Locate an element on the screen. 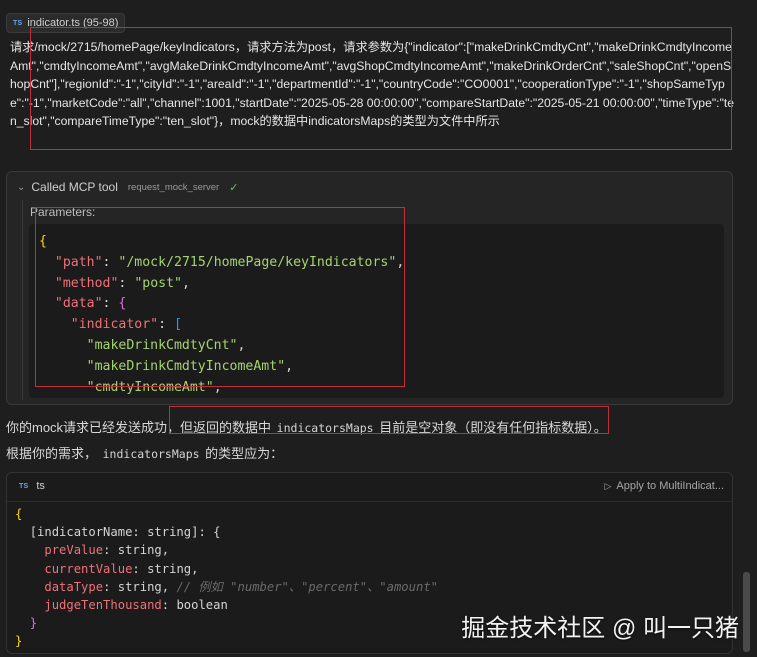 The width and height of the screenshot is (757, 657). parameters-label: Parameters: is located at coordinates (63, 212).